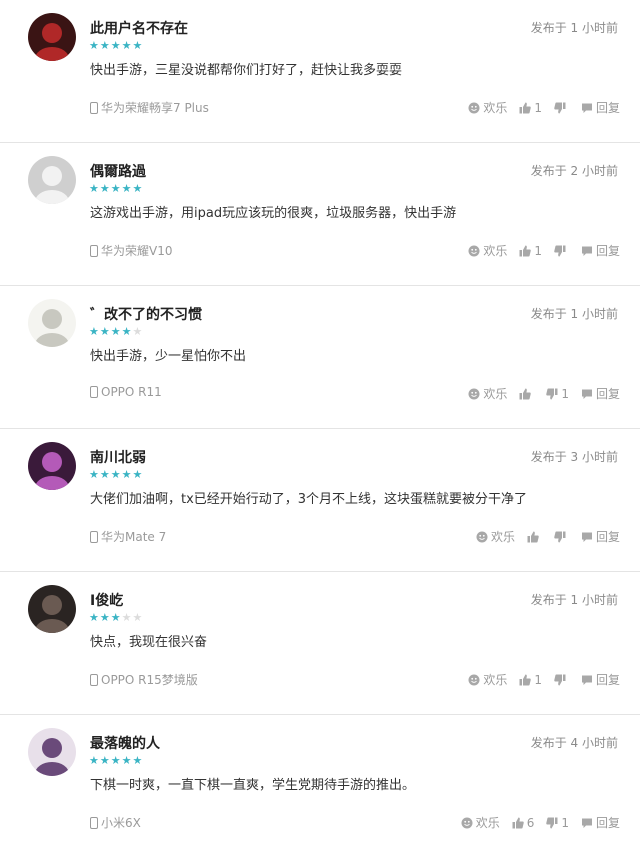 Image resolution: width=640 pixels, height=843 pixels. What do you see at coordinates (131, 392) in the screenshot?
I see `device-name: OPPO R11` at bounding box center [131, 392].